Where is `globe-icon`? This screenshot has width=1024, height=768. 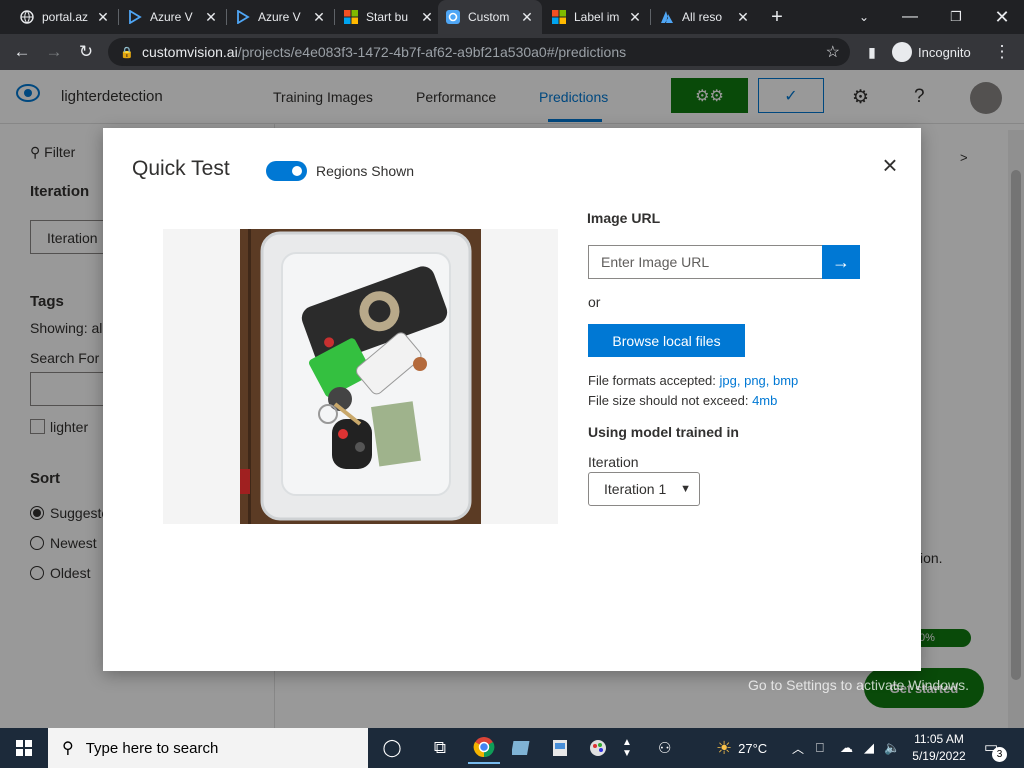 globe-icon is located at coordinates (27, 17).